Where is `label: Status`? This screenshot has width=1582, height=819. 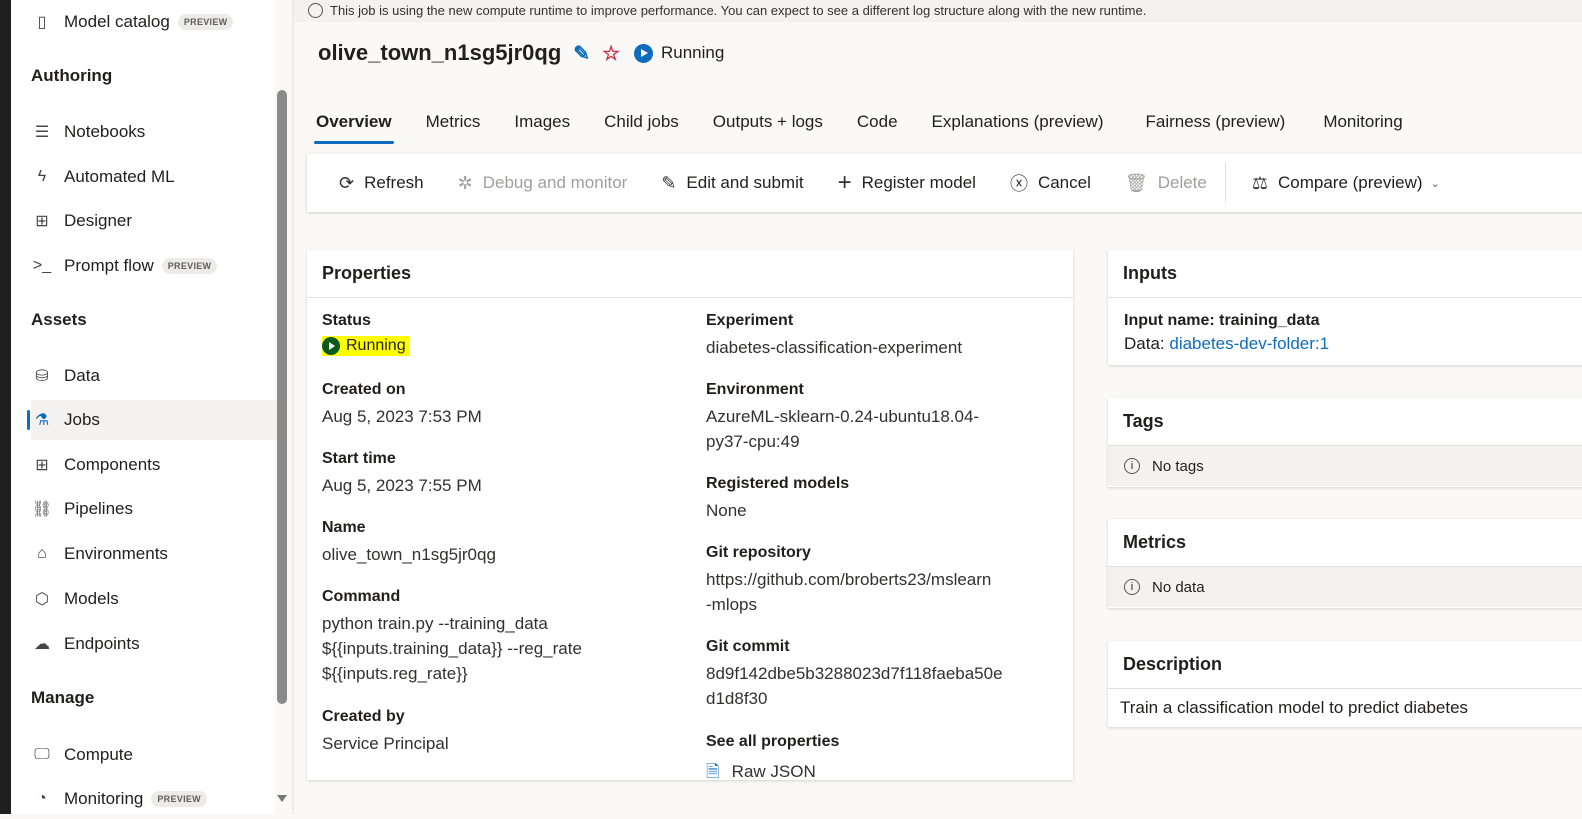 label: Status is located at coordinates (346, 320).